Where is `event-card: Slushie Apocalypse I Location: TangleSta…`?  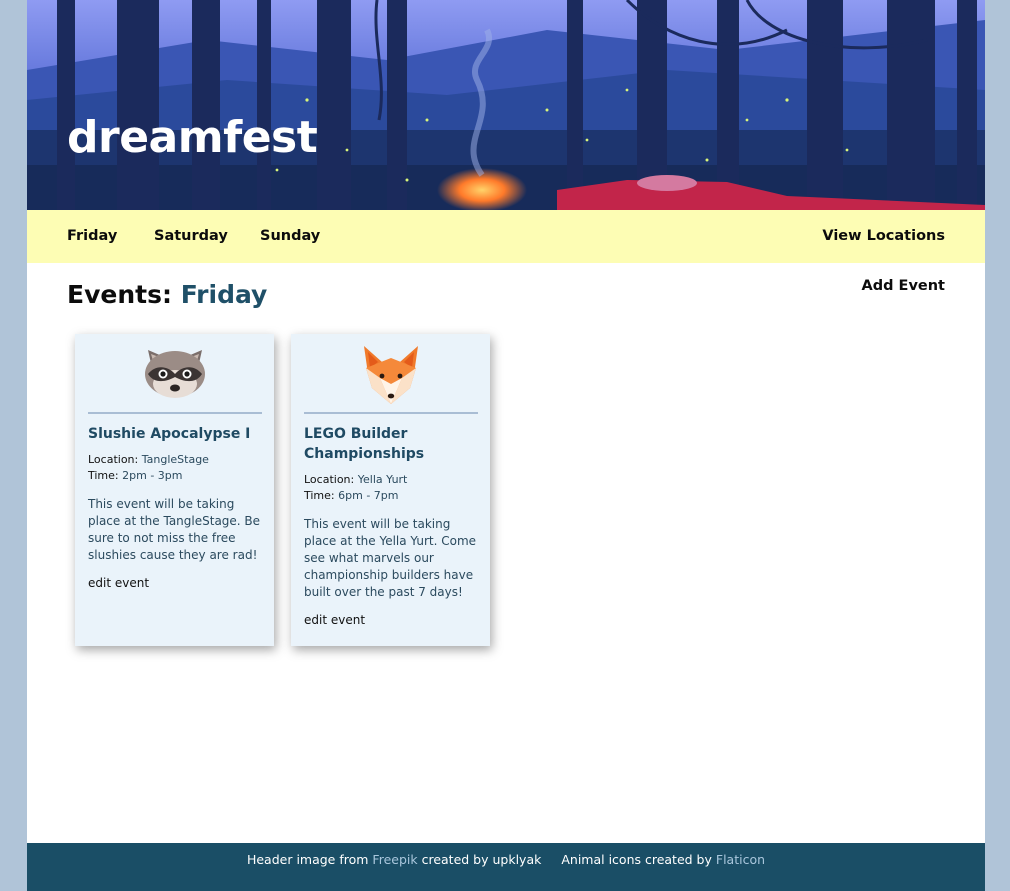 event-card: Slushie Apocalypse I Location: TangleSta… is located at coordinates (174, 490).